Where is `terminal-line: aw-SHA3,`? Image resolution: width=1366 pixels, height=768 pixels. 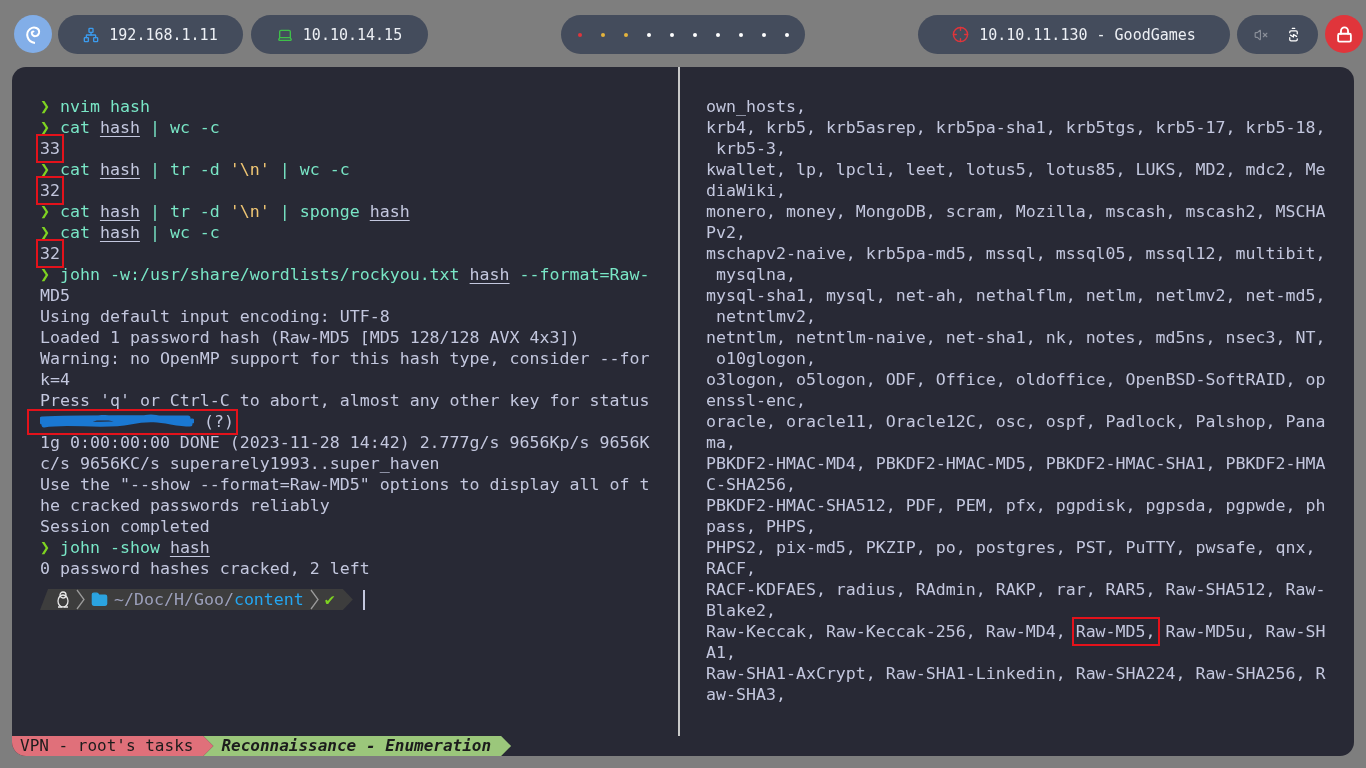
terminal-line: aw-SHA3, is located at coordinates (746, 694).